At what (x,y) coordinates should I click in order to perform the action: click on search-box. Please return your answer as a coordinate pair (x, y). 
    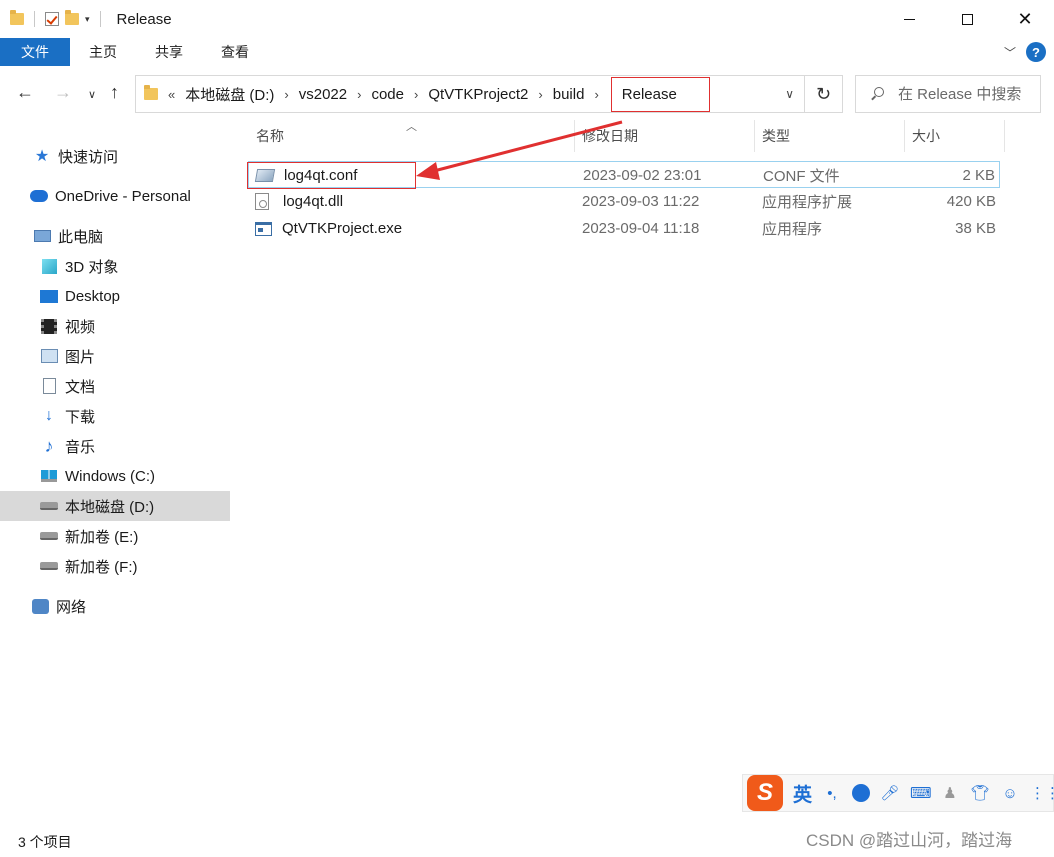
    Looking at the image, I should click on (948, 94).